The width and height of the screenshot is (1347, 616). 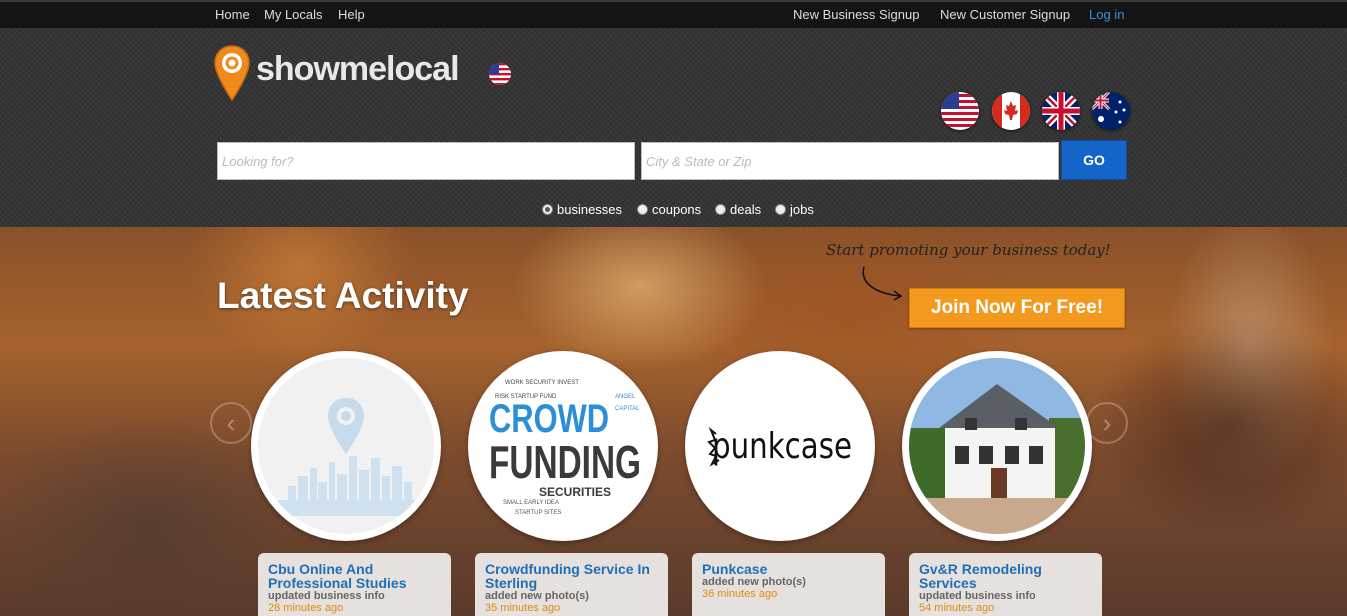 I want to click on united-states-flag-icon, so click(x=960, y=111).